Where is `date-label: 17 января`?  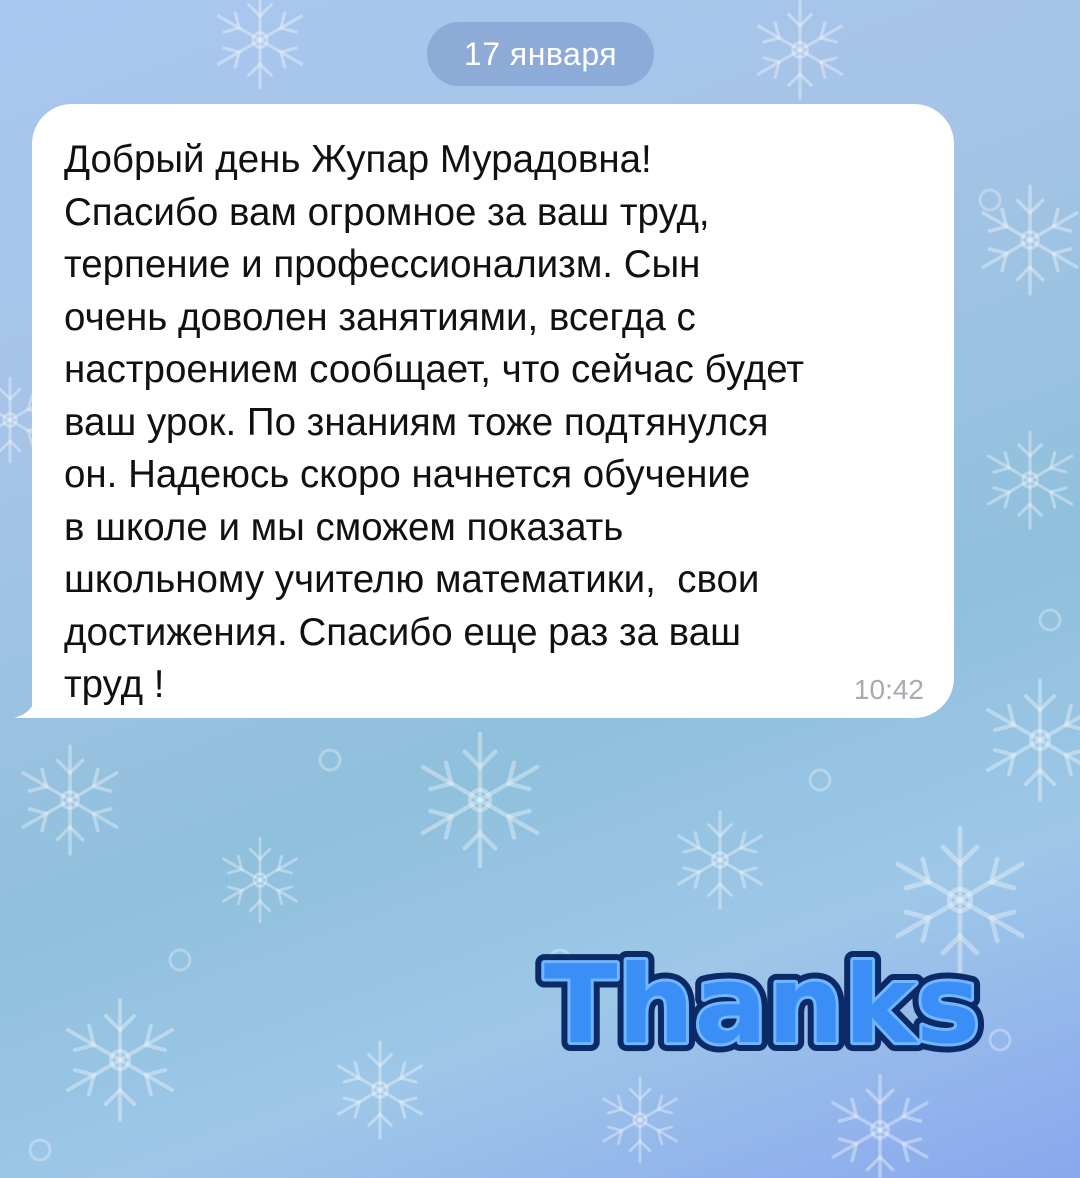 date-label: 17 января is located at coordinates (540, 54).